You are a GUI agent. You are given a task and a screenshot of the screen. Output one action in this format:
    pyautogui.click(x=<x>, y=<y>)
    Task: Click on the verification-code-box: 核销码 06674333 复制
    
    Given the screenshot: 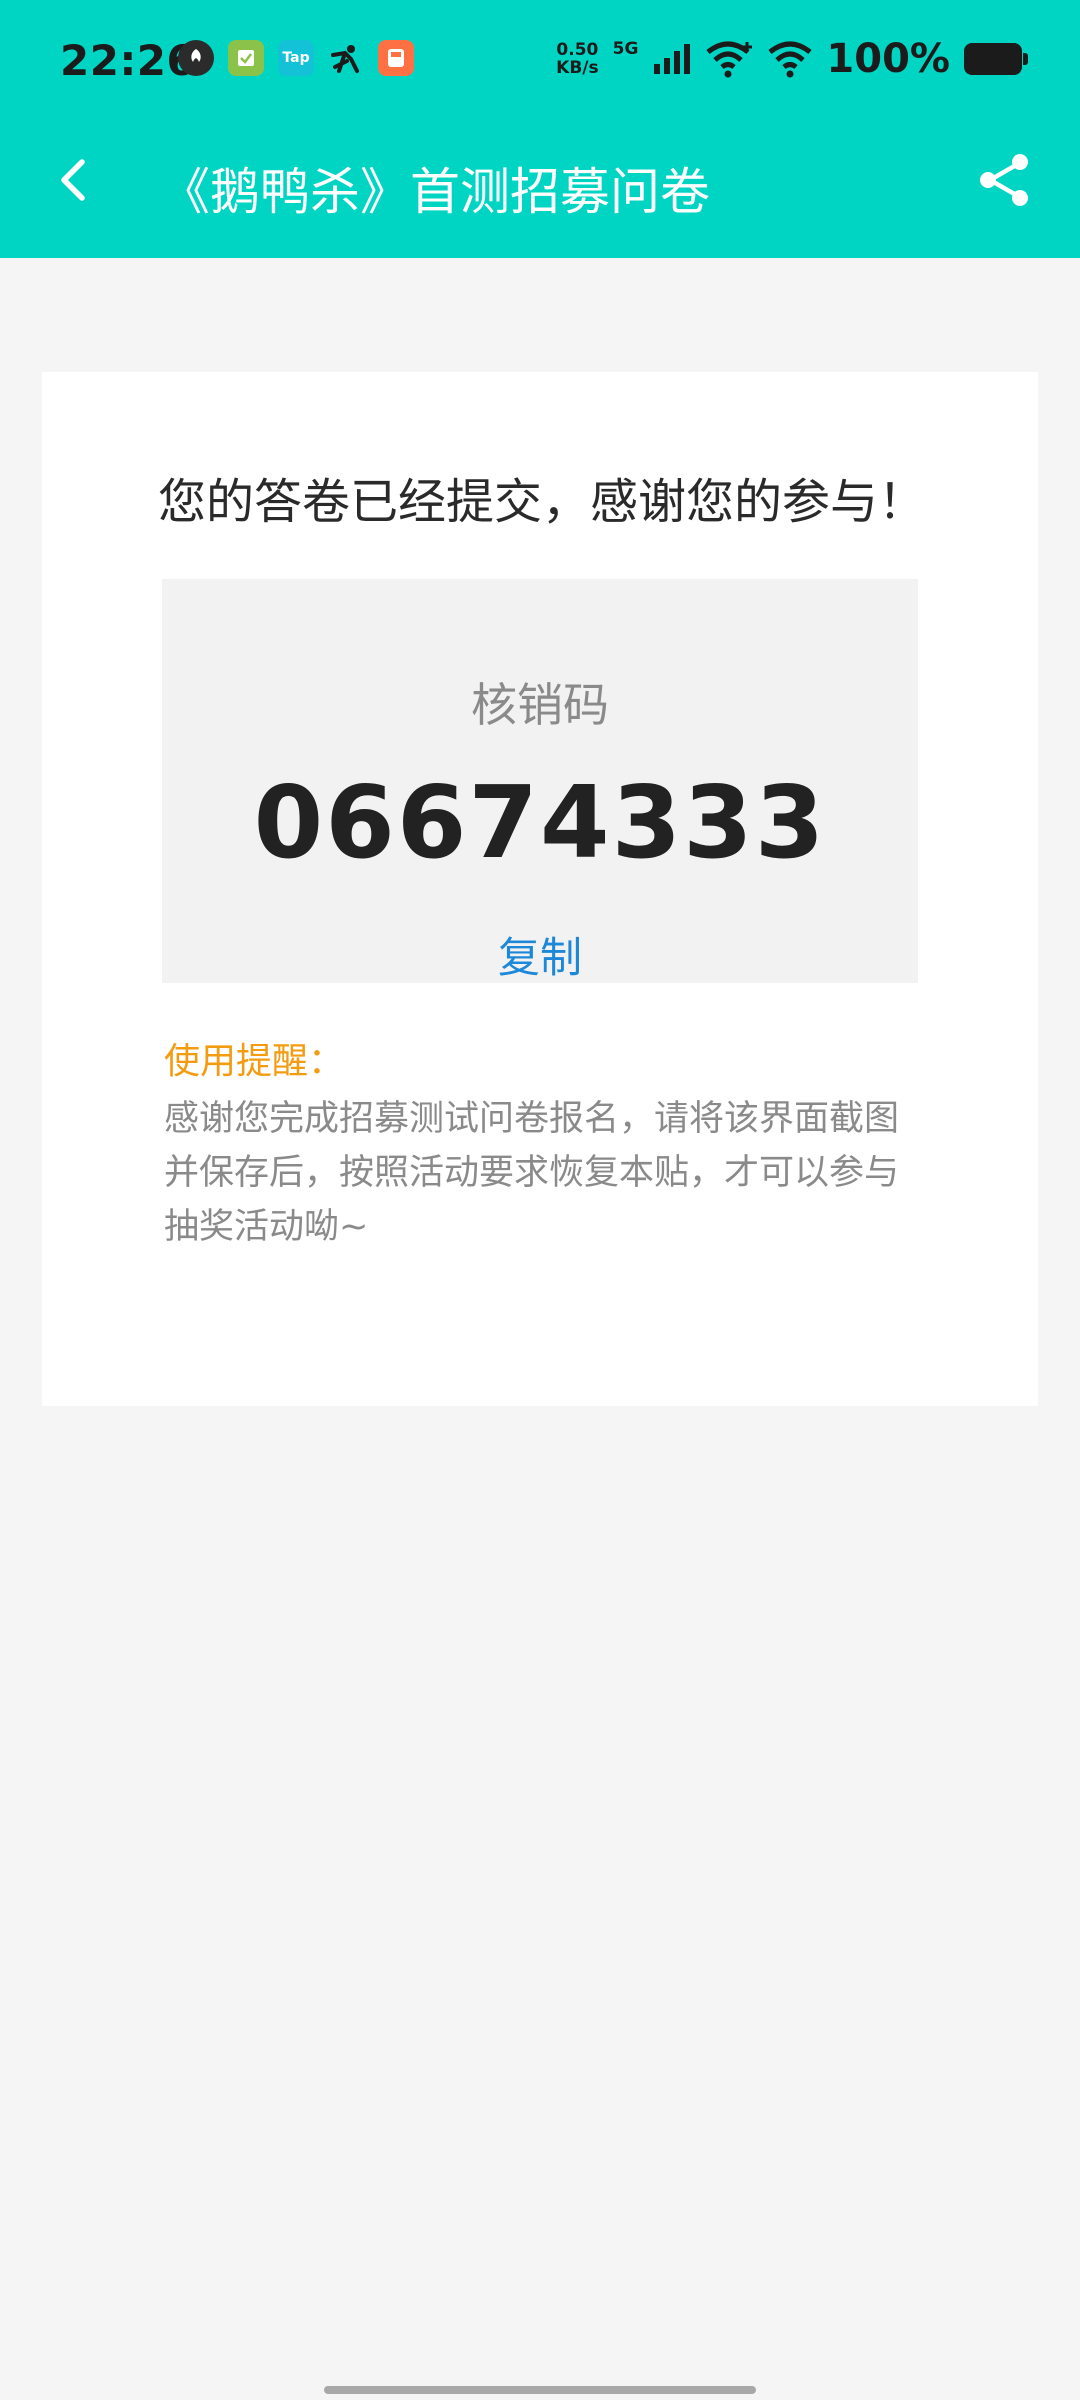 What is the action you would take?
    pyautogui.click(x=540, y=781)
    